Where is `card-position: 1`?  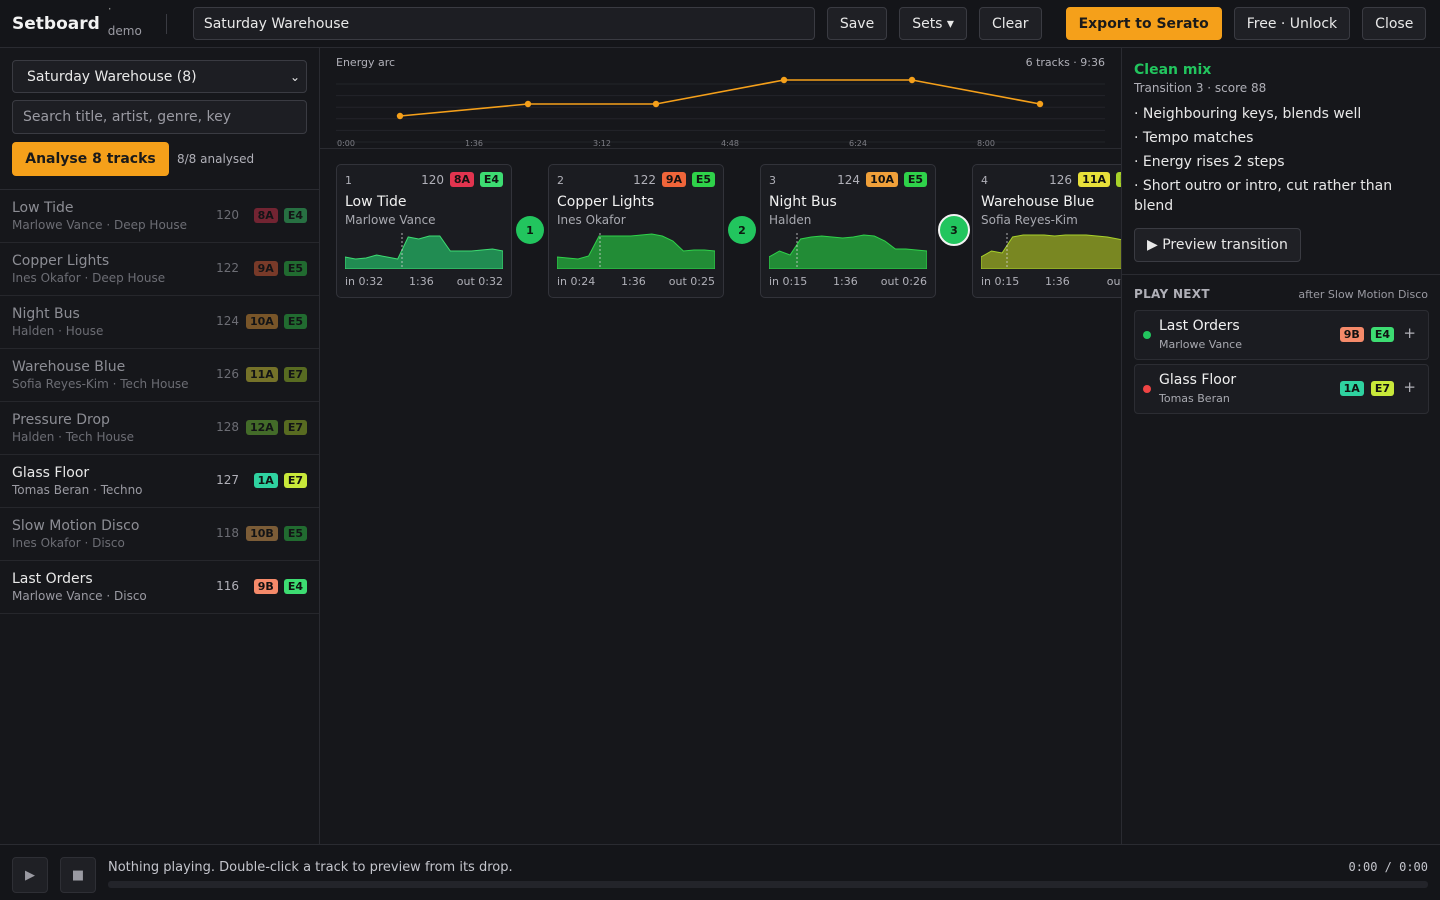 card-position: 1 is located at coordinates (348, 180).